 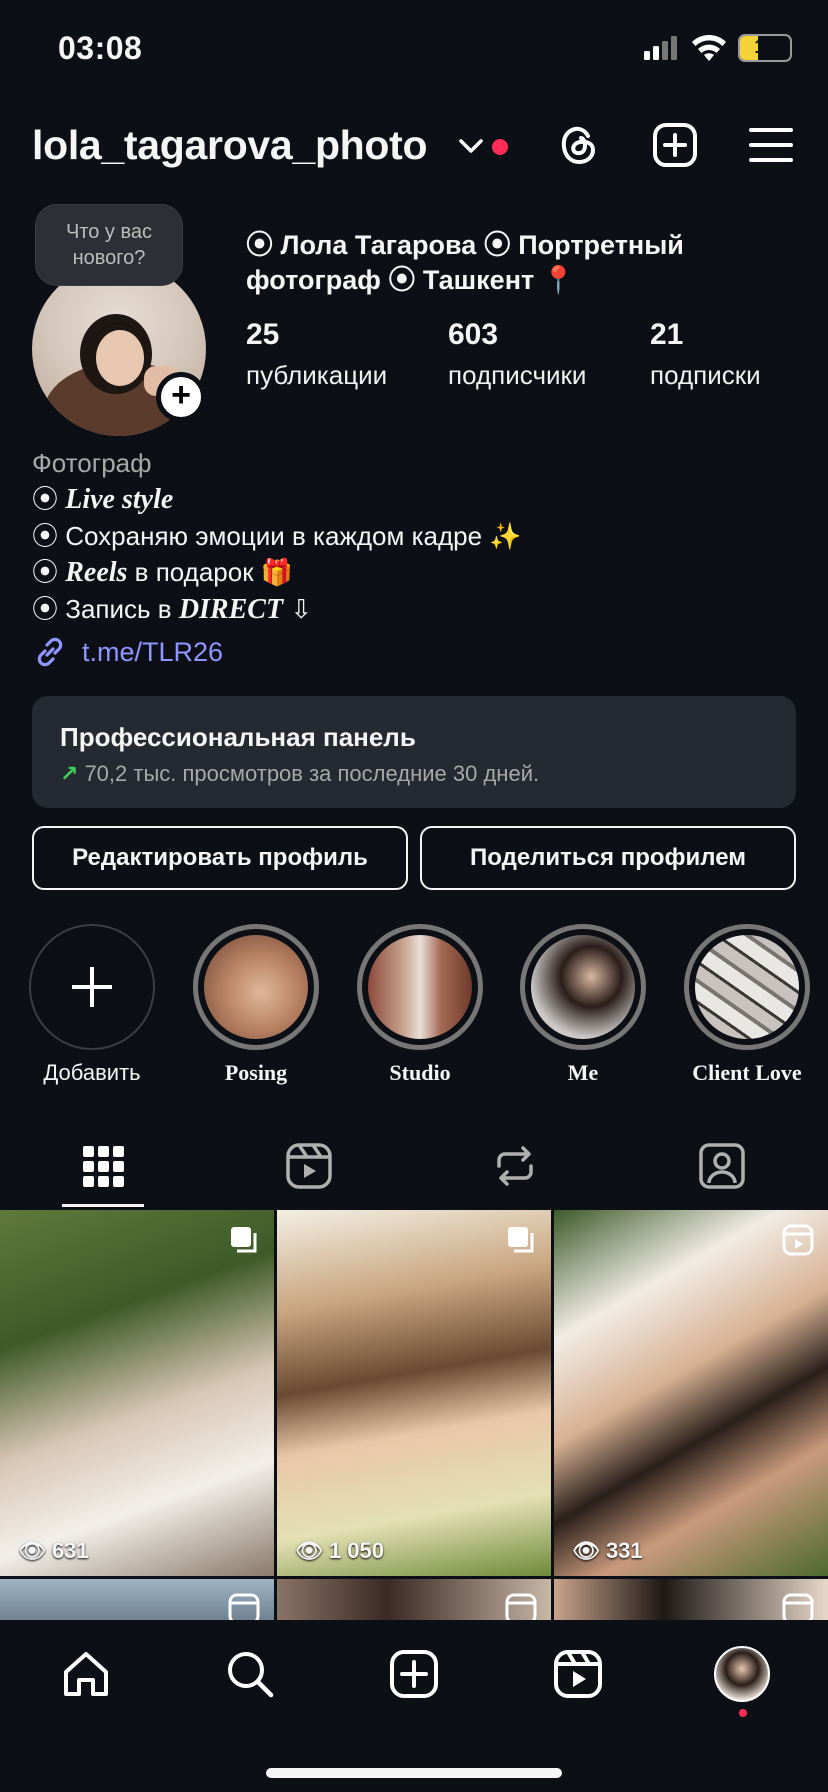 I want to click on link-icon, so click(x=50, y=652).